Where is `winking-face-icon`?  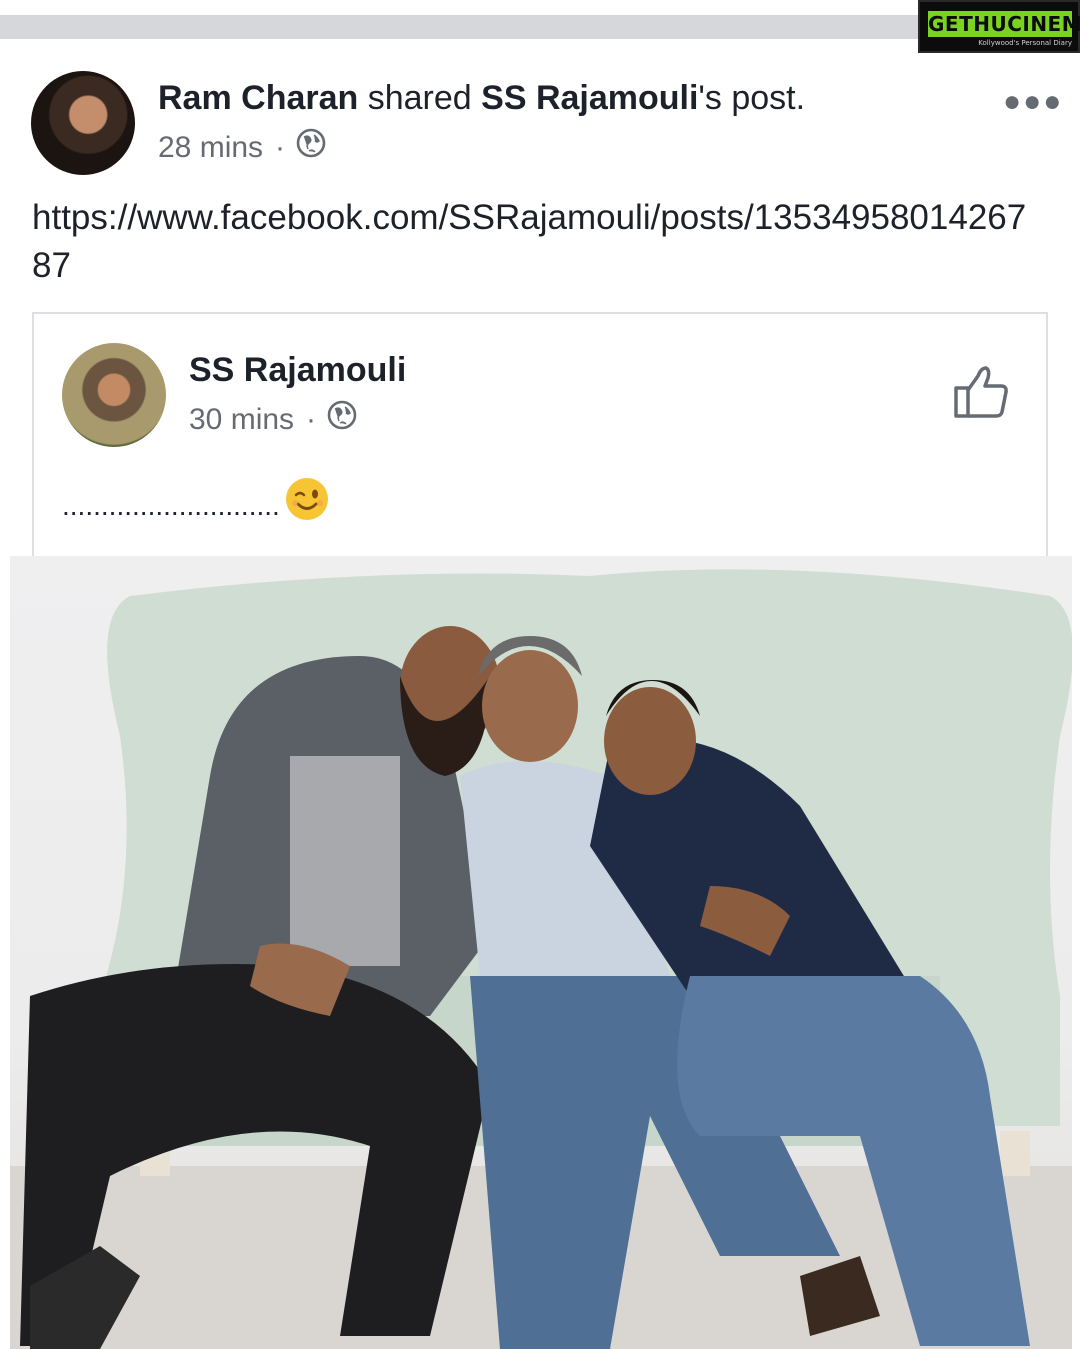
winking-face-icon is located at coordinates (307, 506).